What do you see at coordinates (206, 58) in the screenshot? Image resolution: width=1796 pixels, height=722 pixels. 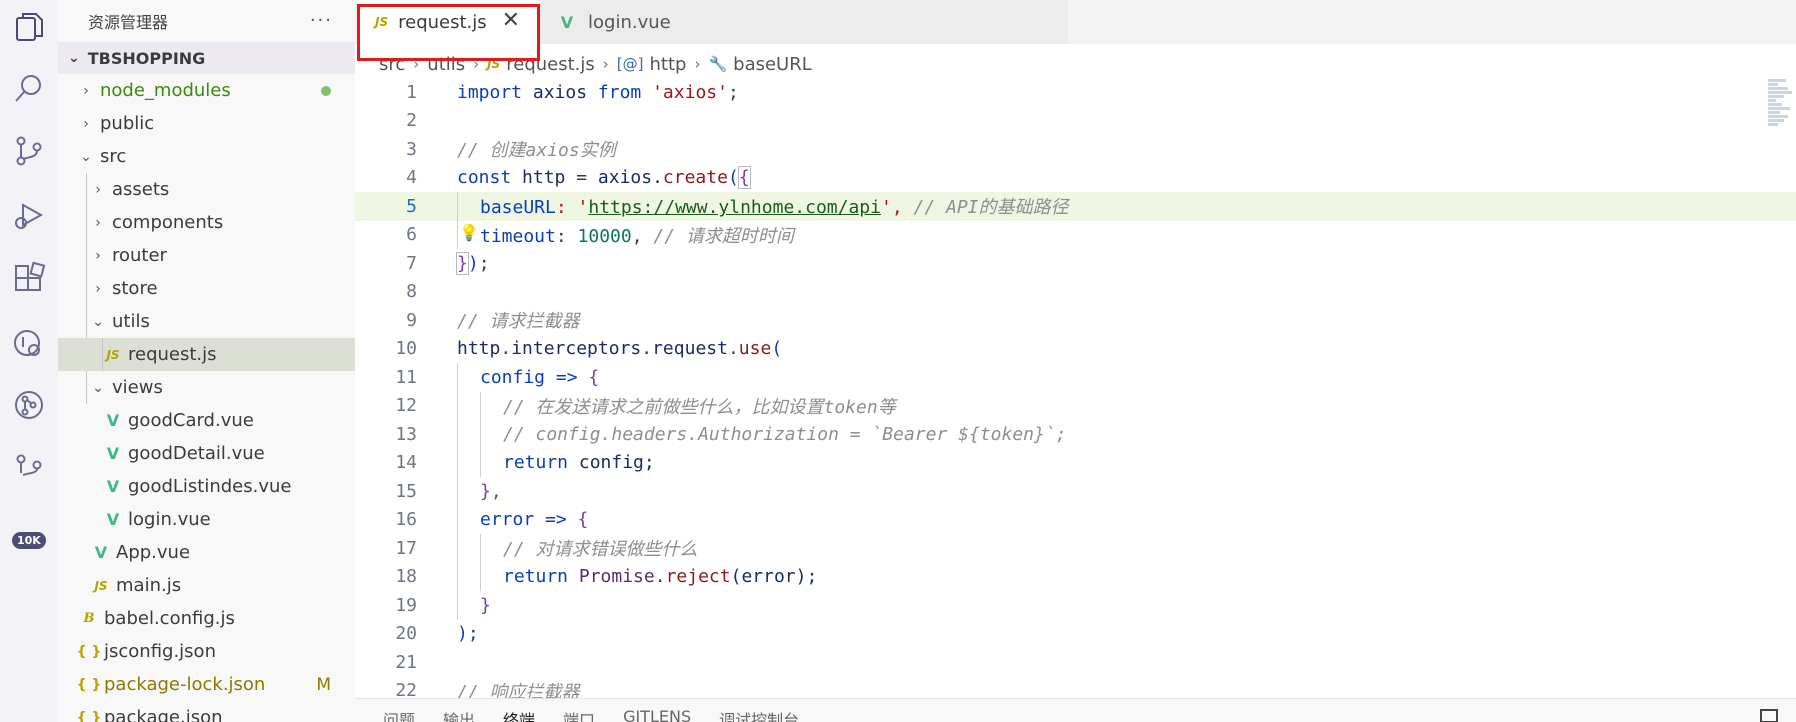 I see `project-section: ⌄ TBSHOPPING` at bounding box center [206, 58].